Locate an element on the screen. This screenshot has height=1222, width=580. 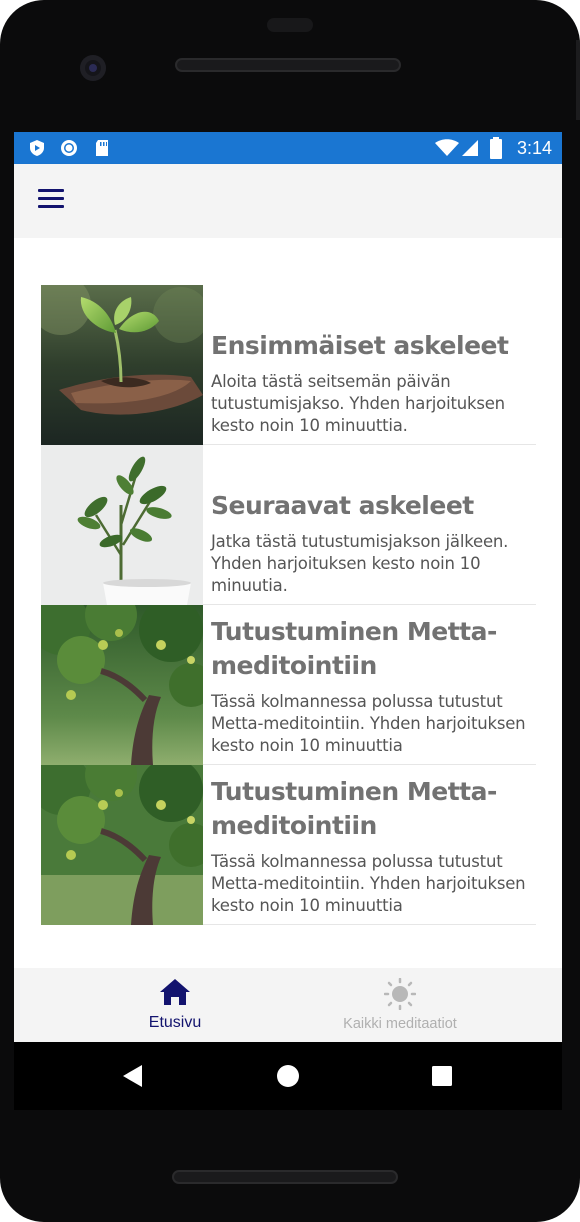
nav-item-all-meditations: Kaikki meditaatiot is located at coordinates (400, 1005).